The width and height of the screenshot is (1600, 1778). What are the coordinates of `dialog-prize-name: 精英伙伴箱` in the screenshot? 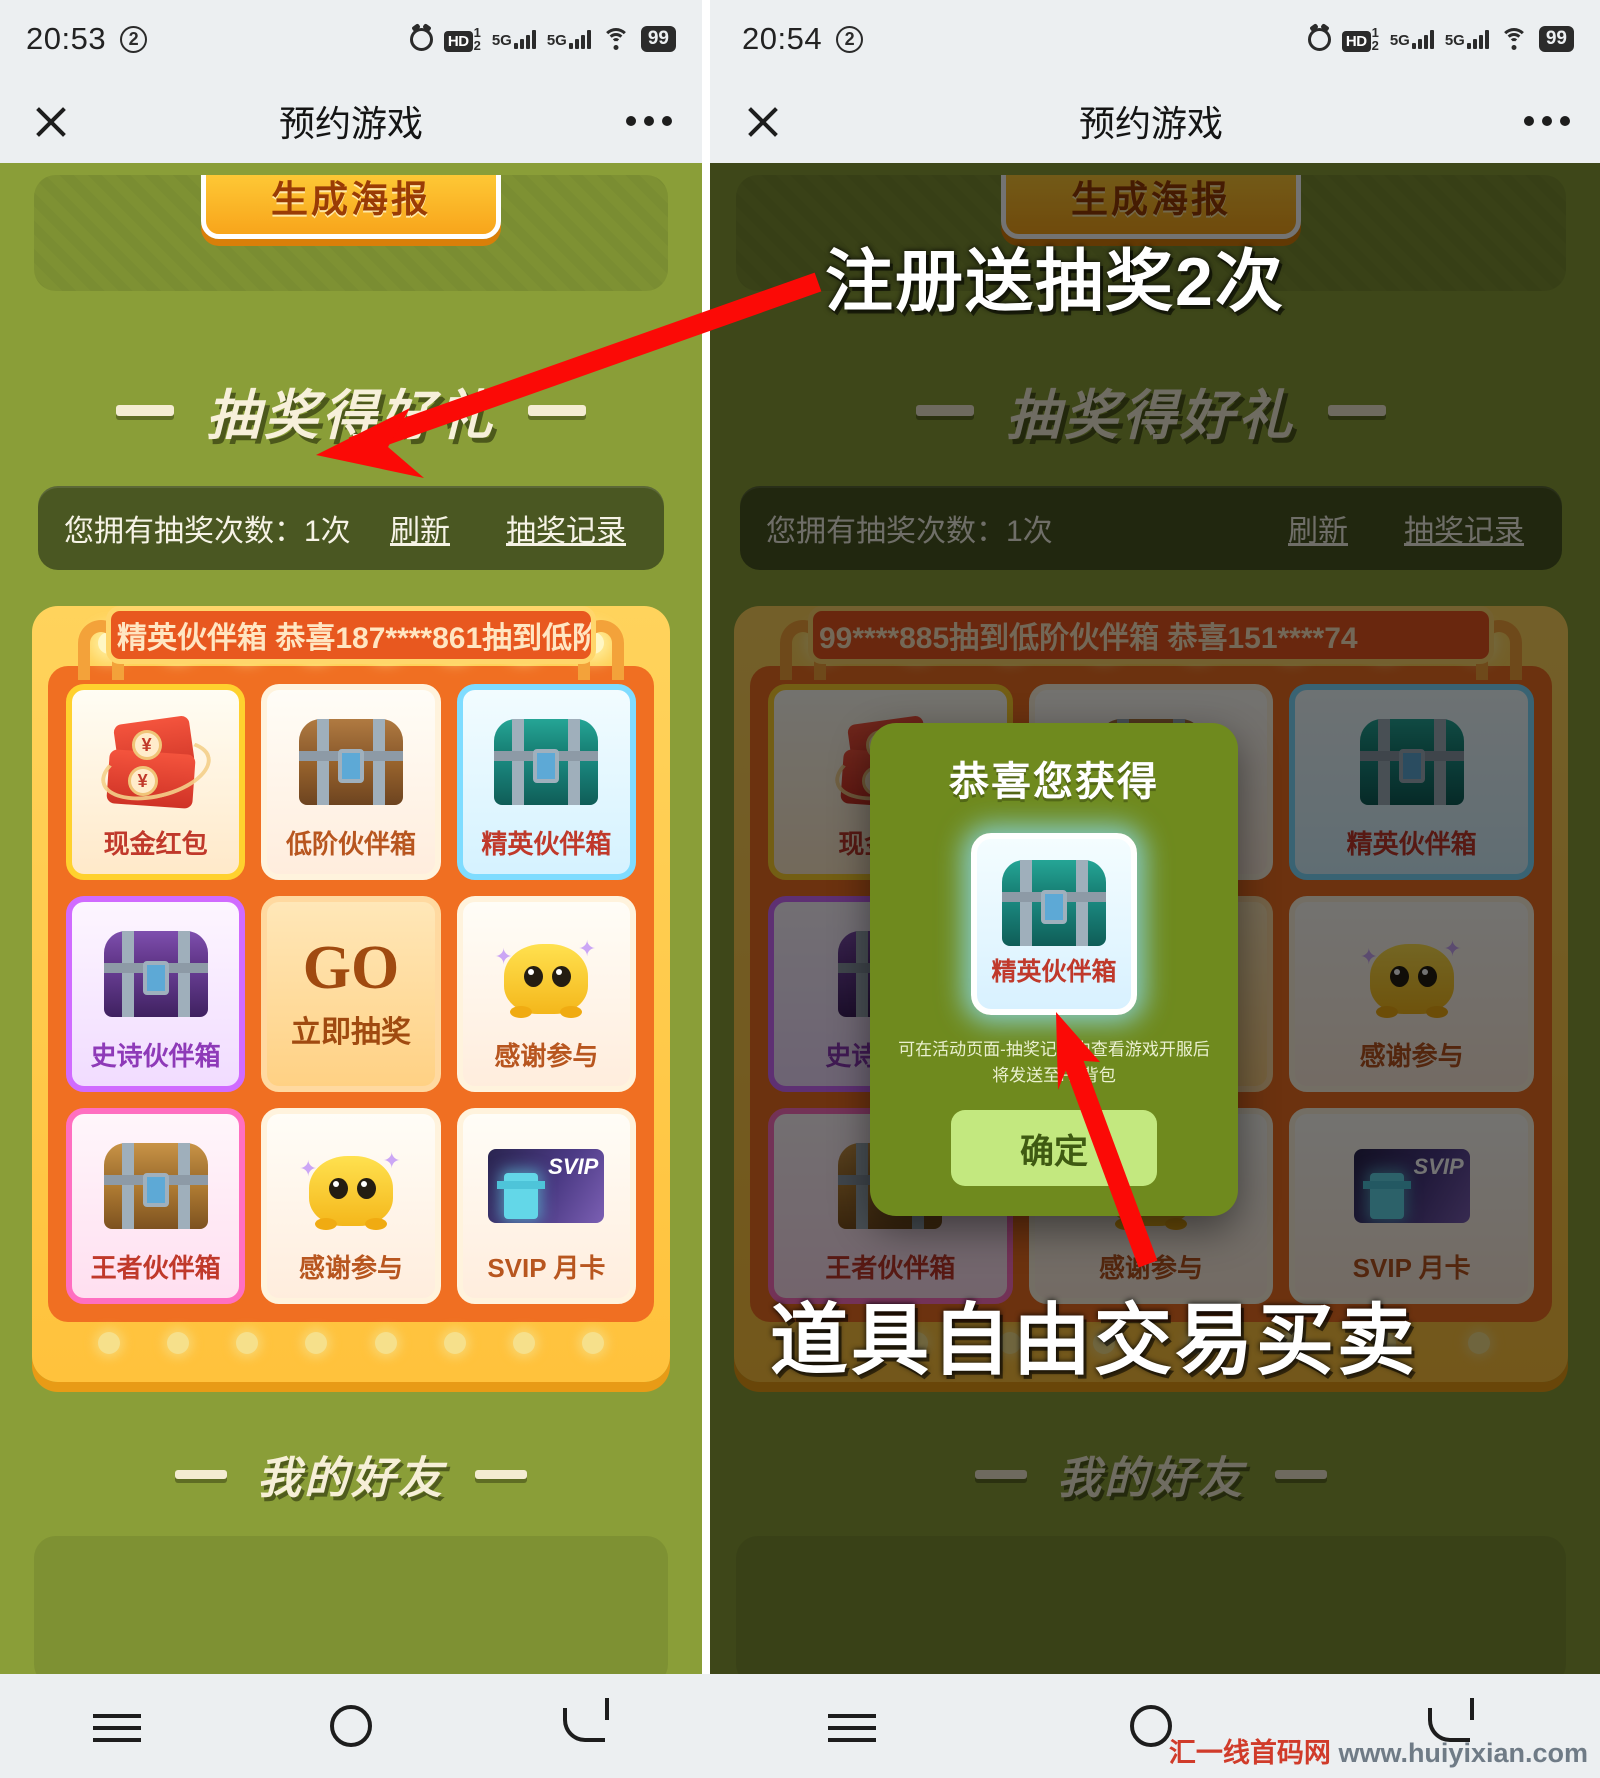 It's located at (1054, 972).